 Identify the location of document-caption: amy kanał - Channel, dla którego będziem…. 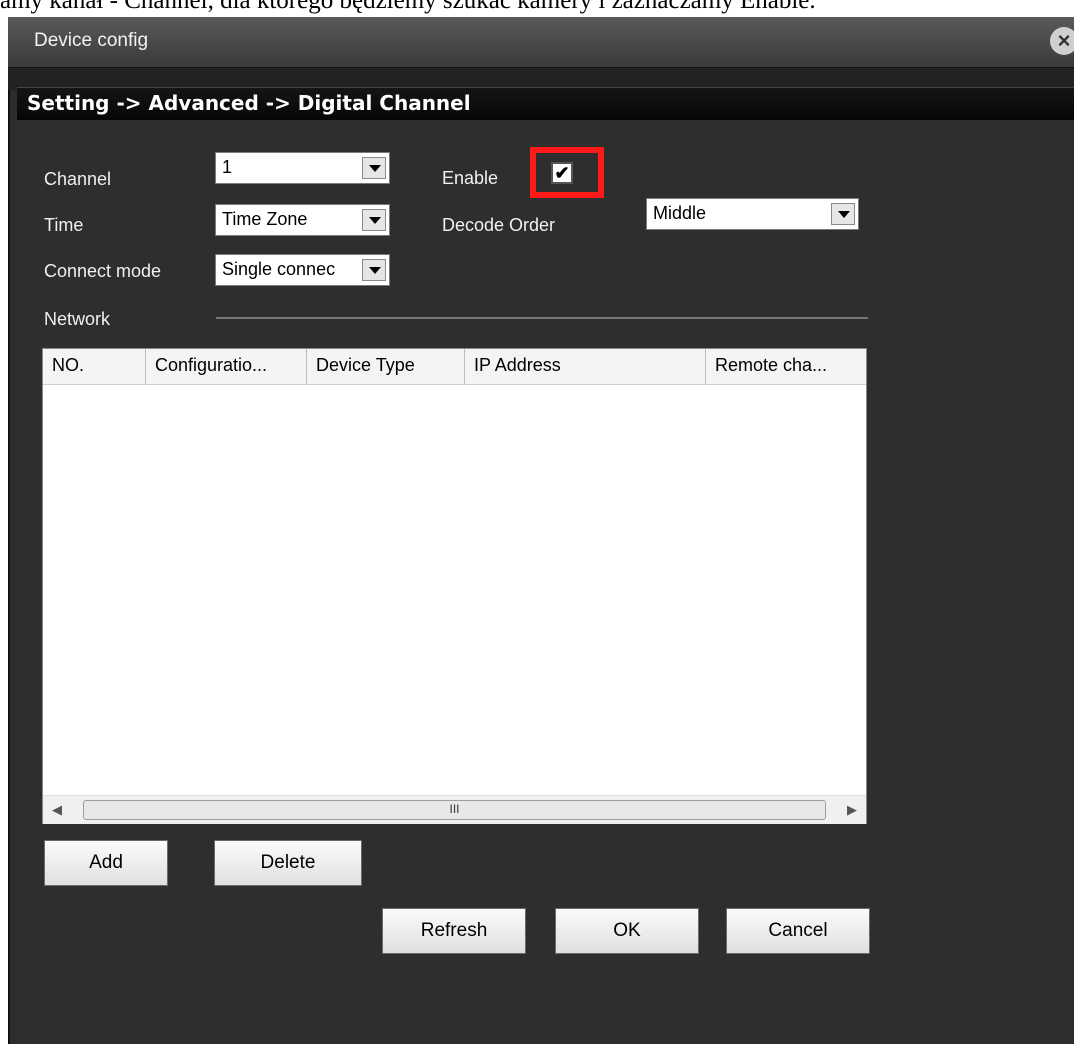
(408, 7).